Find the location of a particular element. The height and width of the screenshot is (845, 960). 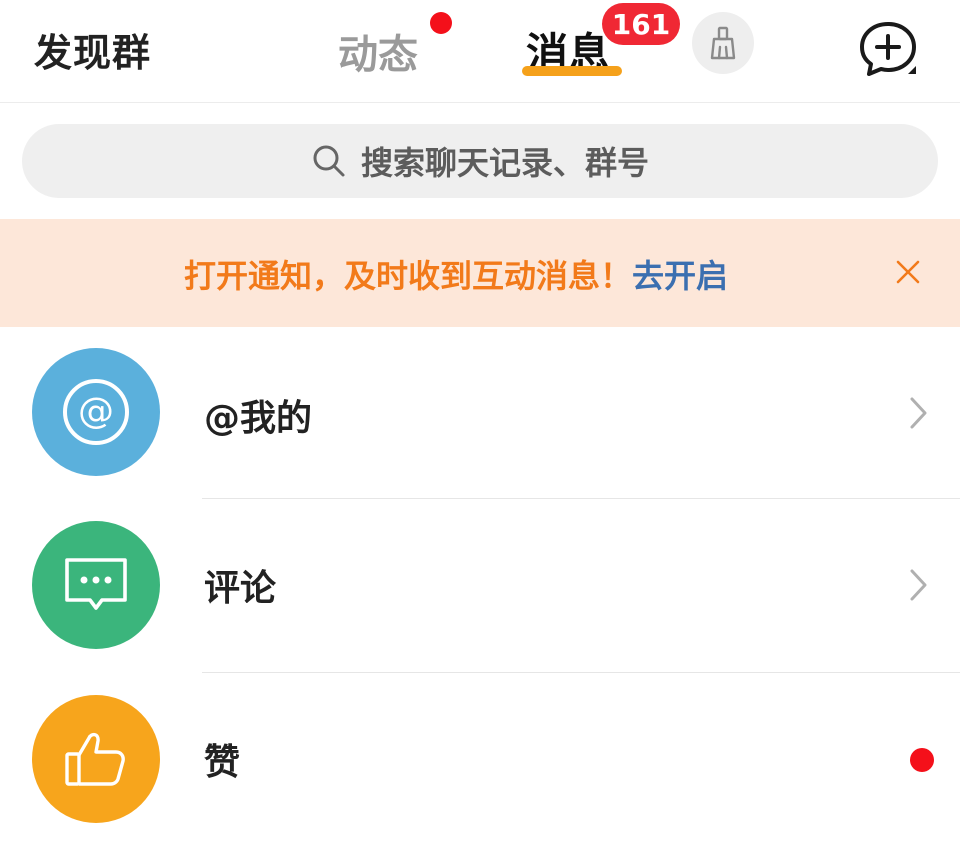

comment-icon is located at coordinates (96, 584).